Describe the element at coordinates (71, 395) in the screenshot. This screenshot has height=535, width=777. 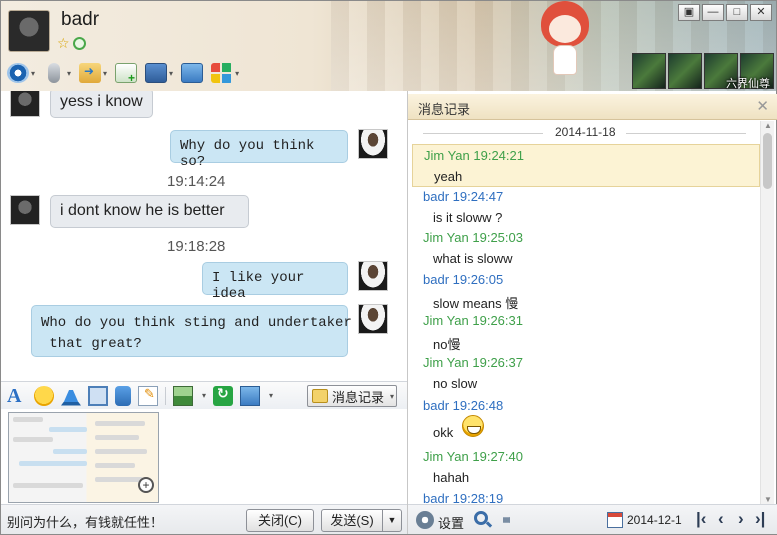
I see `magic-hat-icon` at that location.